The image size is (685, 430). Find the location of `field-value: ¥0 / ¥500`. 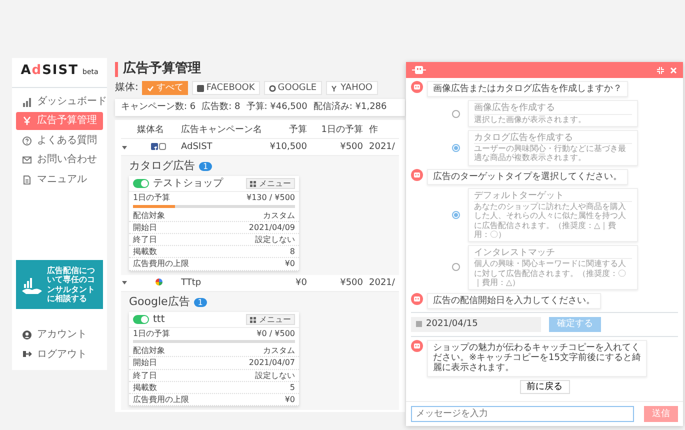

field-value: ¥0 / ¥500 is located at coordinates (275, 333).